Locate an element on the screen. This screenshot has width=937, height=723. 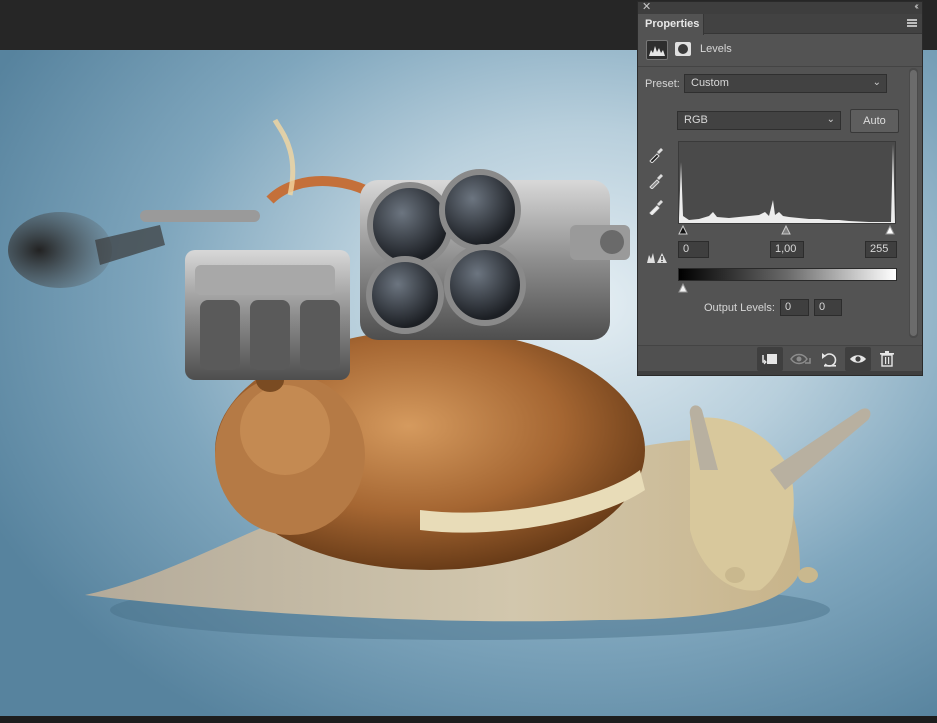
reset-icon is located at coordinates (830, 359).